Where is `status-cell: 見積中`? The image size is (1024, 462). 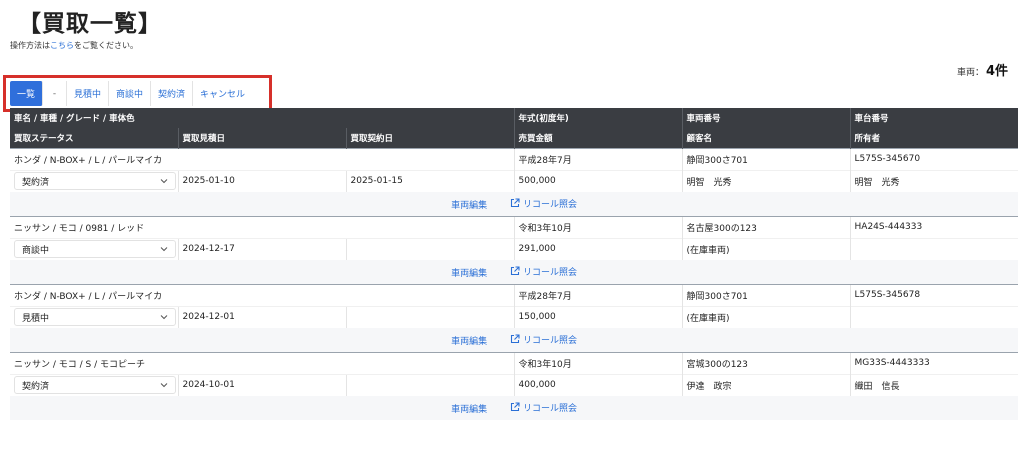 status-cell: 見積中 is located at coordinates (94, 316).